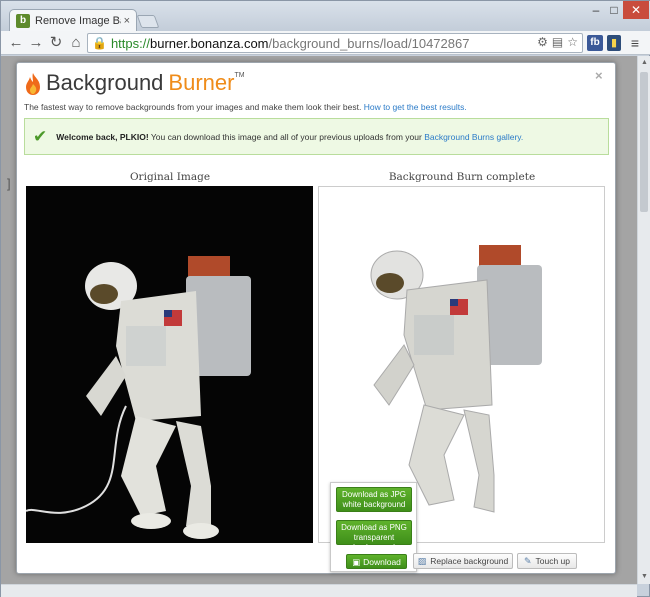 This screenshot has width=650, height=597. I want to click on window-maximize-button: □, so click(614, 10).